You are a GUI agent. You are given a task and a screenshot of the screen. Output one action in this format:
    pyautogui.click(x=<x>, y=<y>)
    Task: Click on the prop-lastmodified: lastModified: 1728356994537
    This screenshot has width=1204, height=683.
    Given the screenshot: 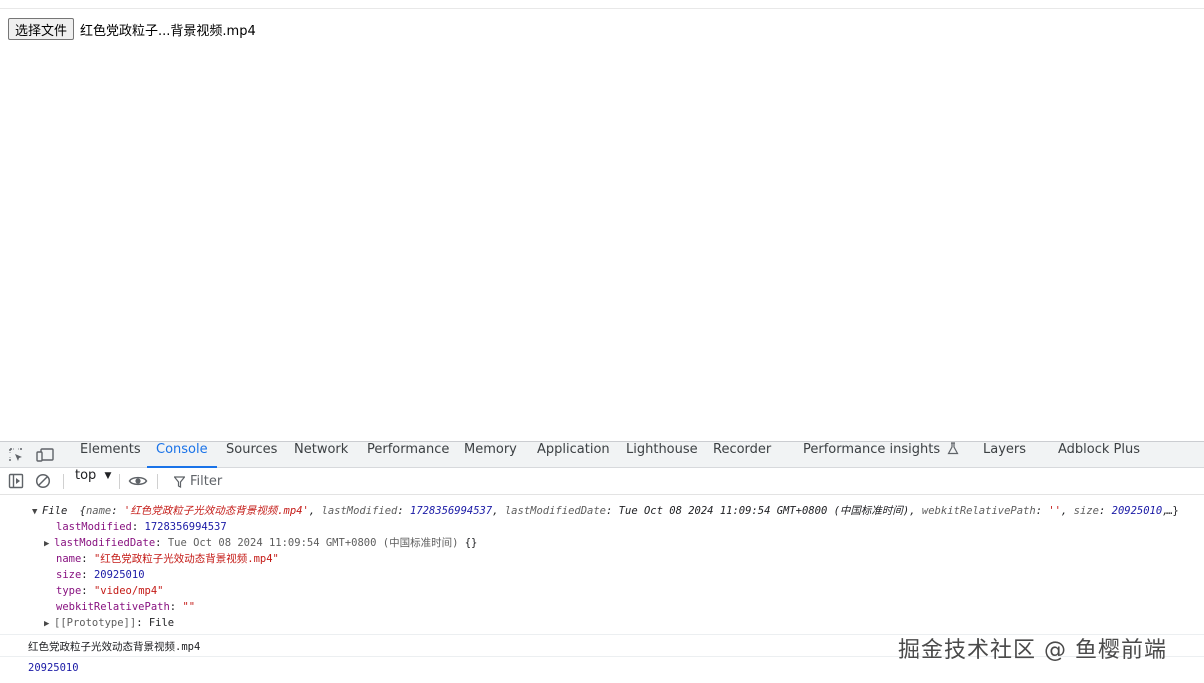 What is the action you would take?
    pyautogui.click(x=141, y=527)
    